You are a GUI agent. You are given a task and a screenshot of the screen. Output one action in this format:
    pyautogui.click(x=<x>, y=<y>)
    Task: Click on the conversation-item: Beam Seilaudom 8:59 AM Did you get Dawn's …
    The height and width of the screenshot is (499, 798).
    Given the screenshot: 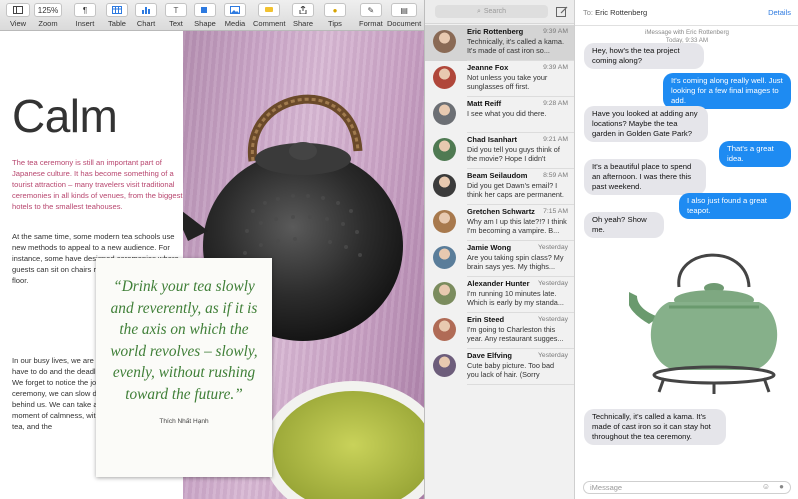 What is the action you would take?
    pyautogui.click(x=499, y=187)
    